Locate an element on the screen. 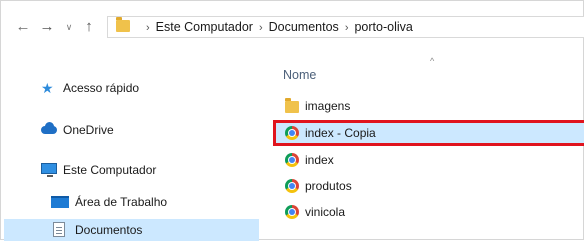 This screenshot has height=241, width=584. address-bar: › Este Computador › Documentos › porto-oliva is located at coordinates (345, 27).